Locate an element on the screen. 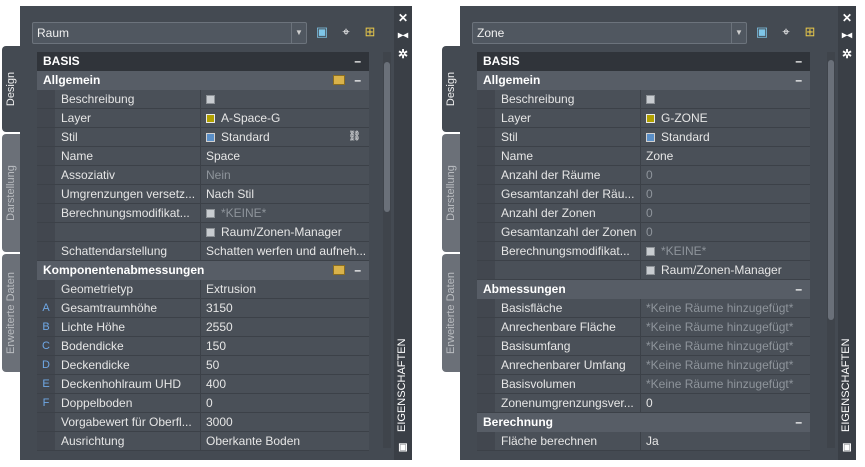 This screenshot has height=467, width=865. property-row: Anzahl der Räume 0 is located at coordinates (643, 175).